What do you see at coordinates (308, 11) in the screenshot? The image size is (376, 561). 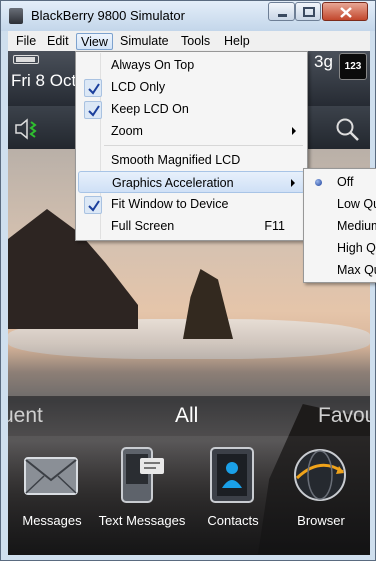 I see `maximize-button` at bounding box center [308, 11].